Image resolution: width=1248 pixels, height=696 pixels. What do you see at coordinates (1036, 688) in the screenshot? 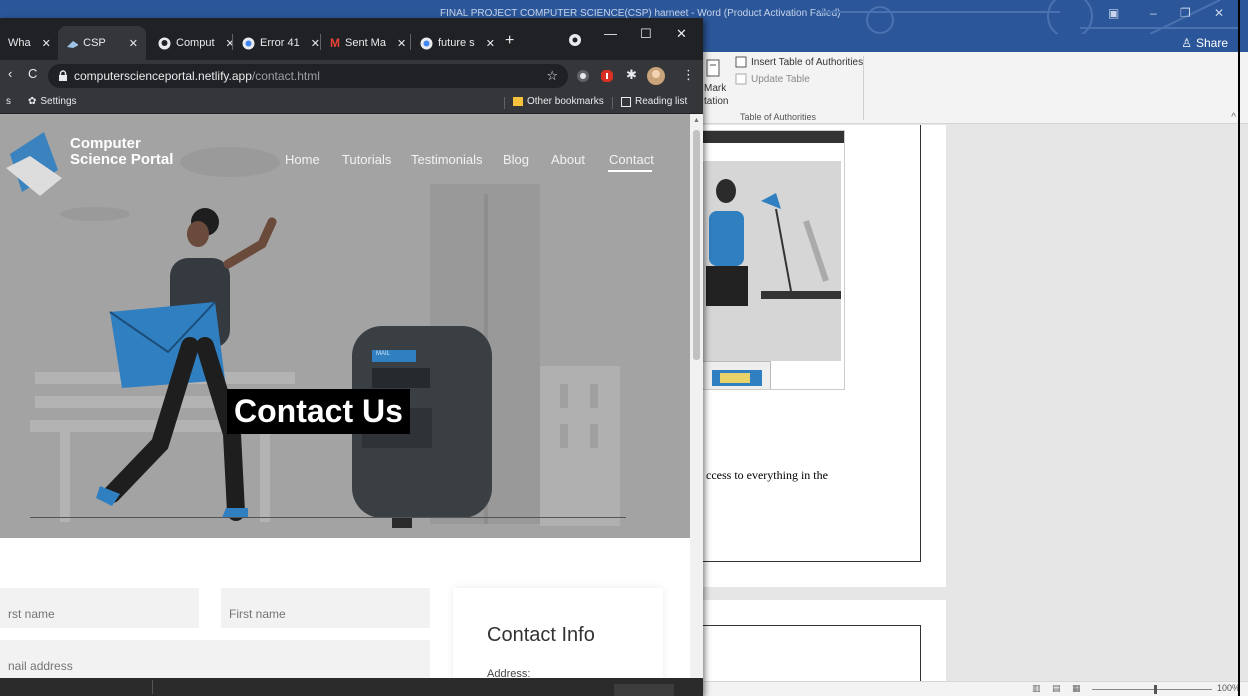
I see `read-mode-icon: ▥` at bounding box center [1036, 688].